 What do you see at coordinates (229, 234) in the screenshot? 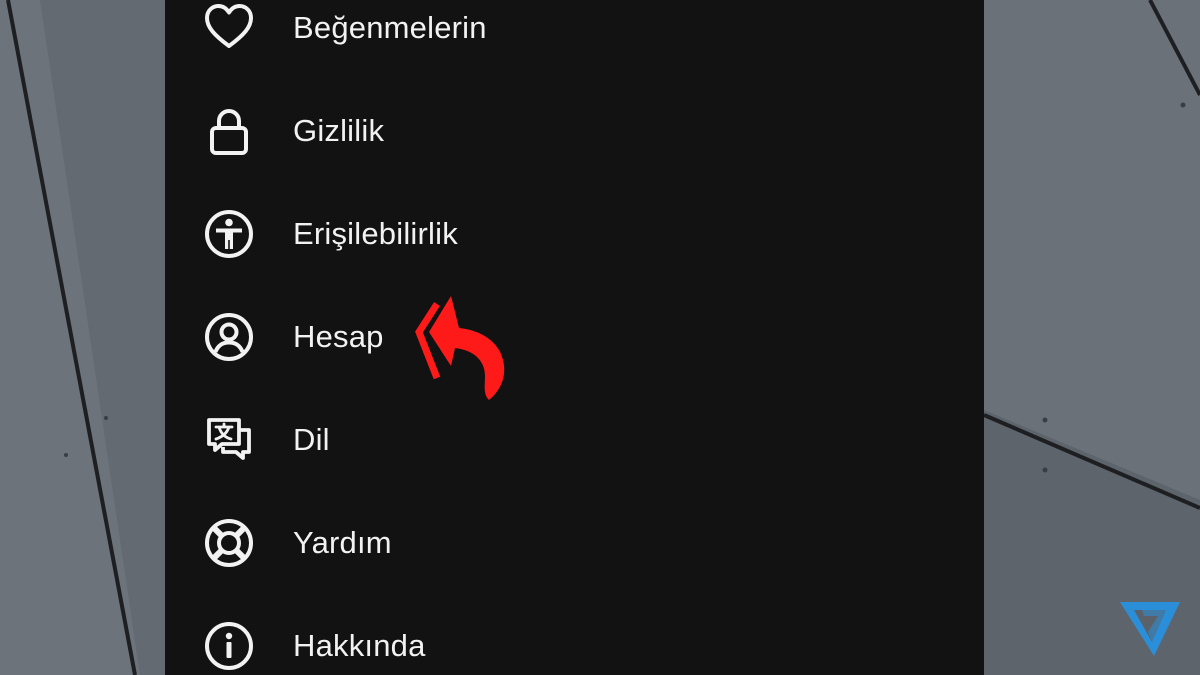
I see `accessibility-icon` at bounding box center [229, 234].